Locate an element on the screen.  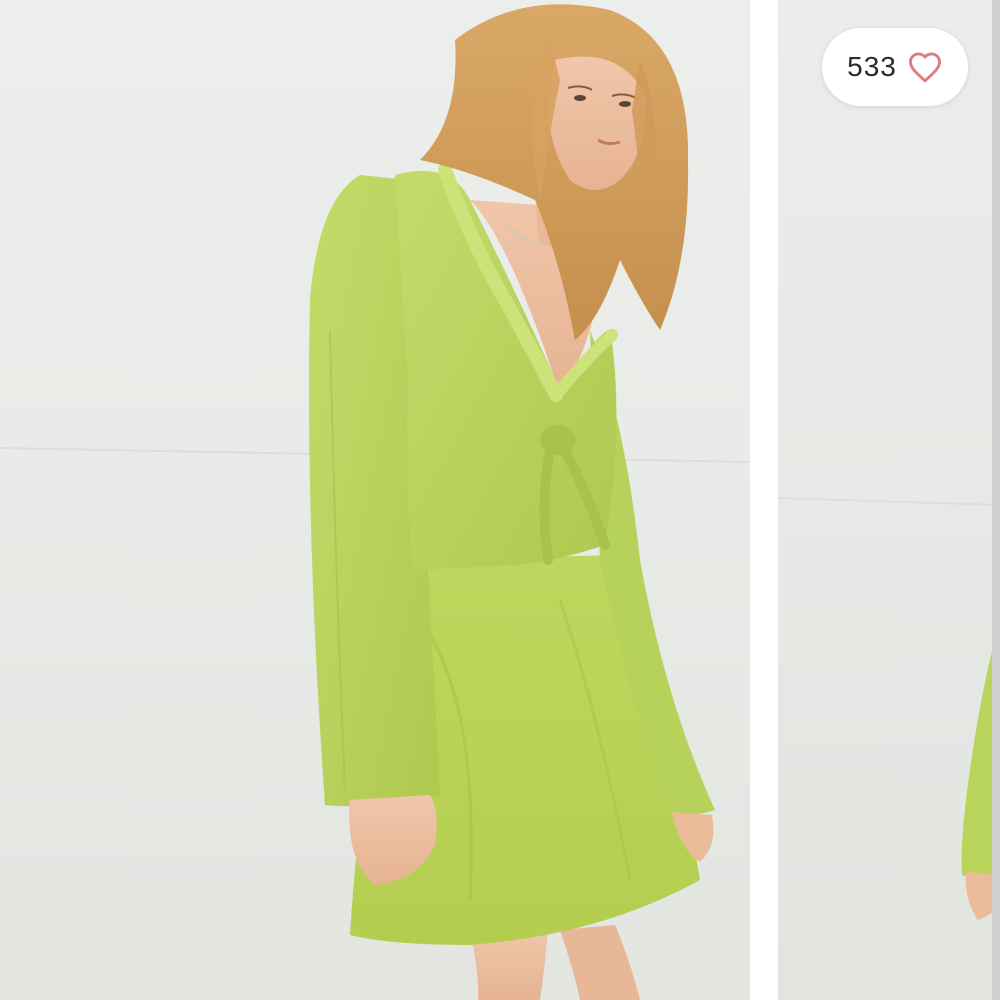
heart-outline-icon is located at coordinates (925, 67).